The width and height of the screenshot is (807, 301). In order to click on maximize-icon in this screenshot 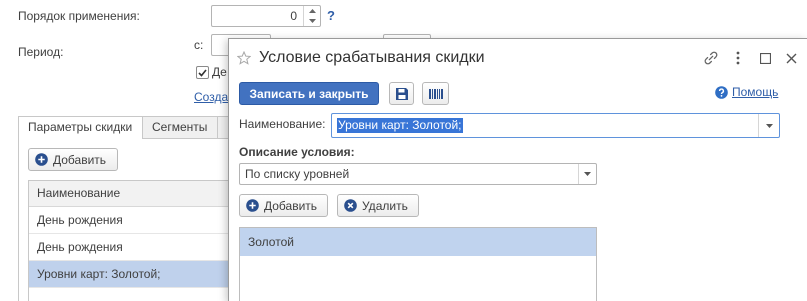, I will do `click(765, 58)`.